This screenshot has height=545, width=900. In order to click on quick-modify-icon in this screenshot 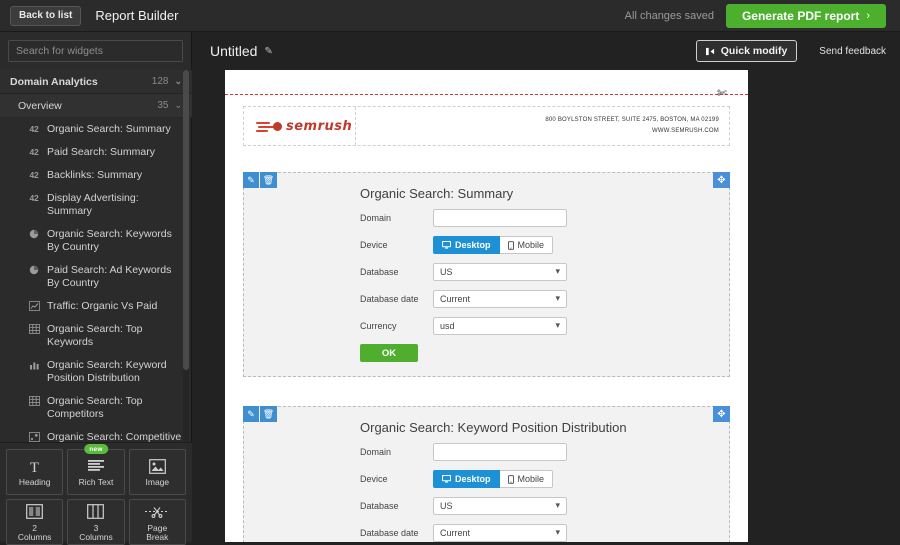, I will do `click(710, 51)`.